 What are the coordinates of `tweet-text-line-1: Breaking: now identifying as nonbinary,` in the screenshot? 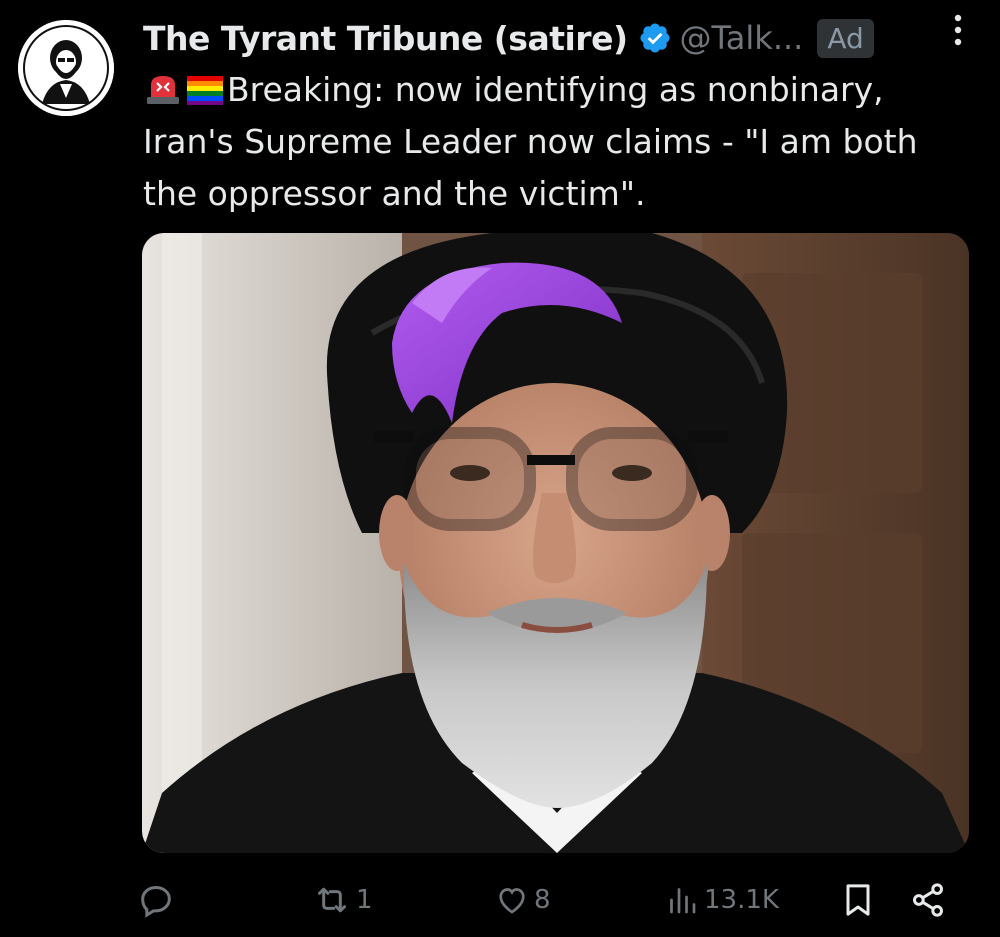 It's located at (563, 90).